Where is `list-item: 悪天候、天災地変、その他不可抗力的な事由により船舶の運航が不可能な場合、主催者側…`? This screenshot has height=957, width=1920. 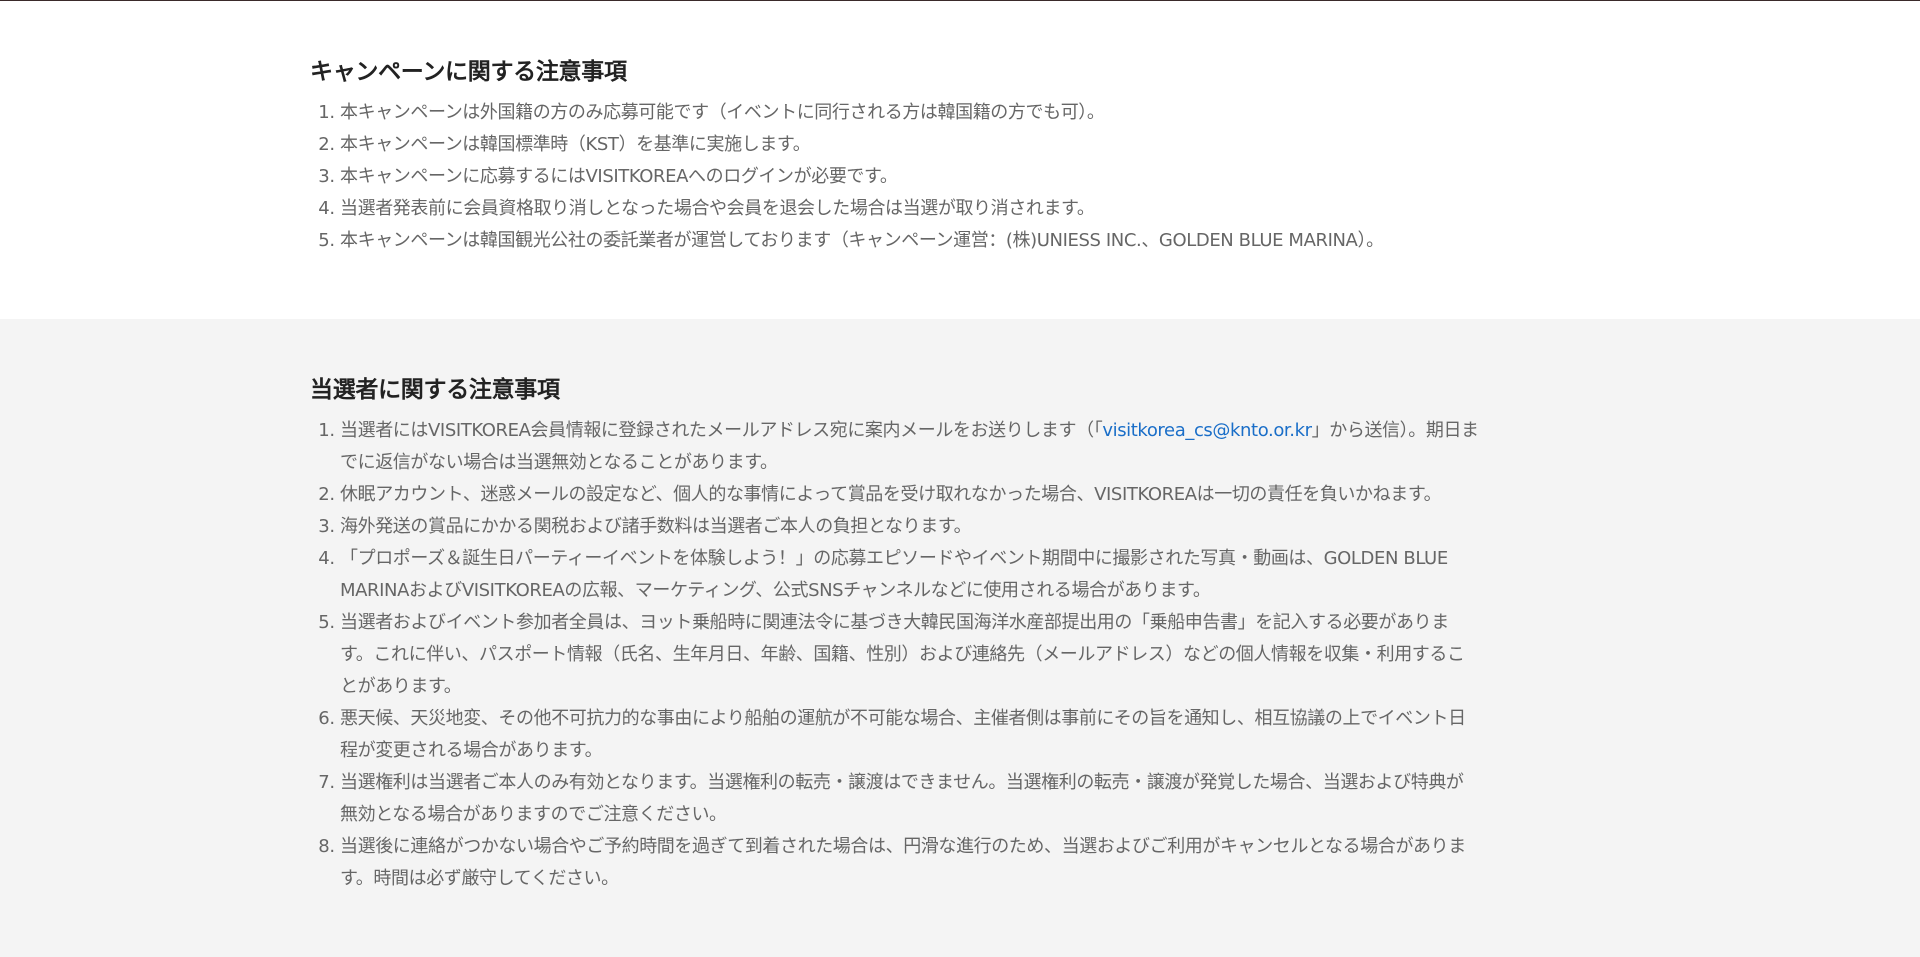 list-item: 悪天候、天災地変、その他不可抗力的な事由により船舶の運航が不可能な場合、主催者側… is located at coordinates (975, 735).